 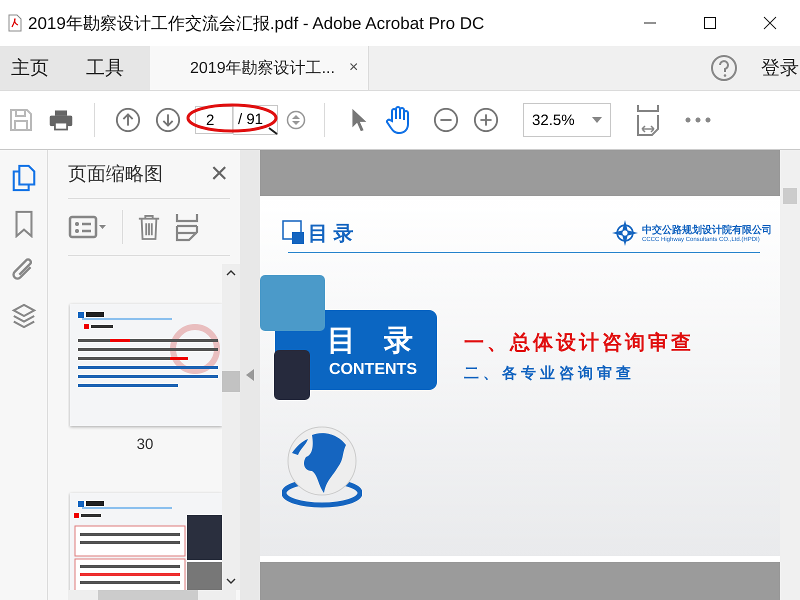 What do you see at coordinates (231, 581) in the screenshot?
I see `scroll-down-icon` at bounding box center [231, 581].